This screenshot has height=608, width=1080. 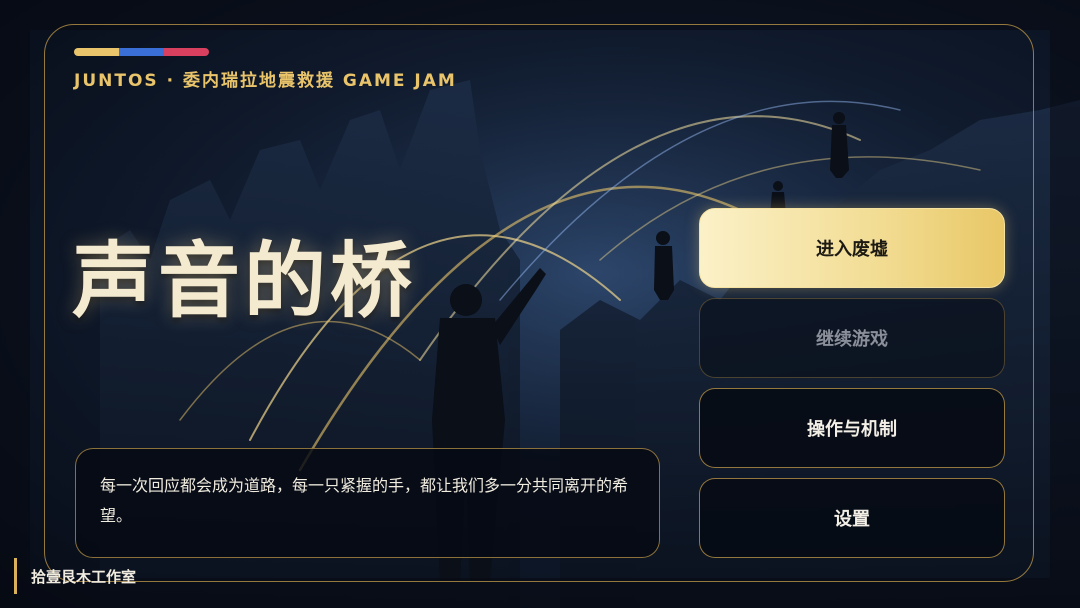 I want to click on game-title: 声音的桥, so click(x=244, y=281).